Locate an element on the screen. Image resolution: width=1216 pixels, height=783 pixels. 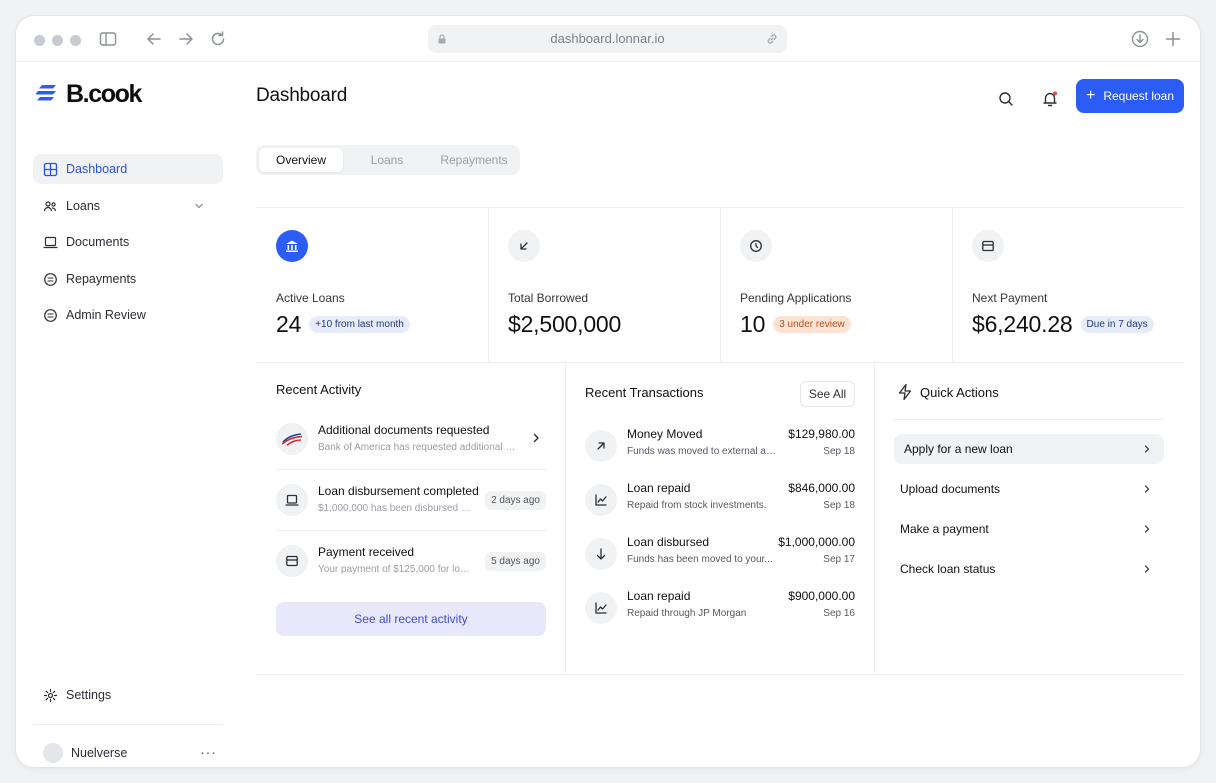
sidebar-divider is located at coordinates (128, 724).